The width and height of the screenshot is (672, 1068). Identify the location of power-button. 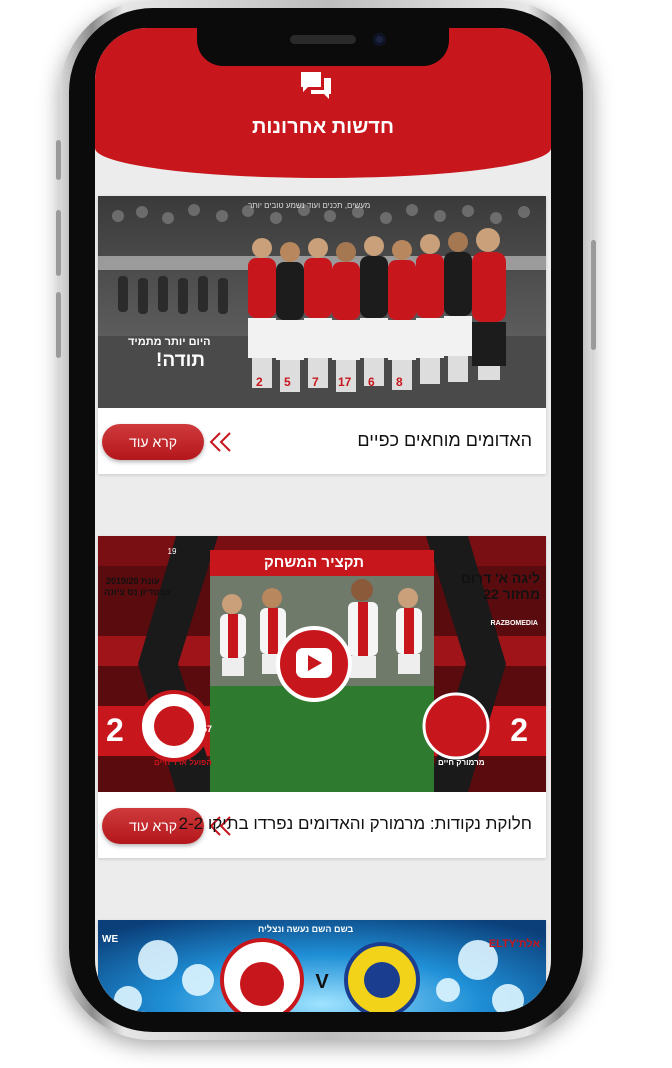
(593, 295).